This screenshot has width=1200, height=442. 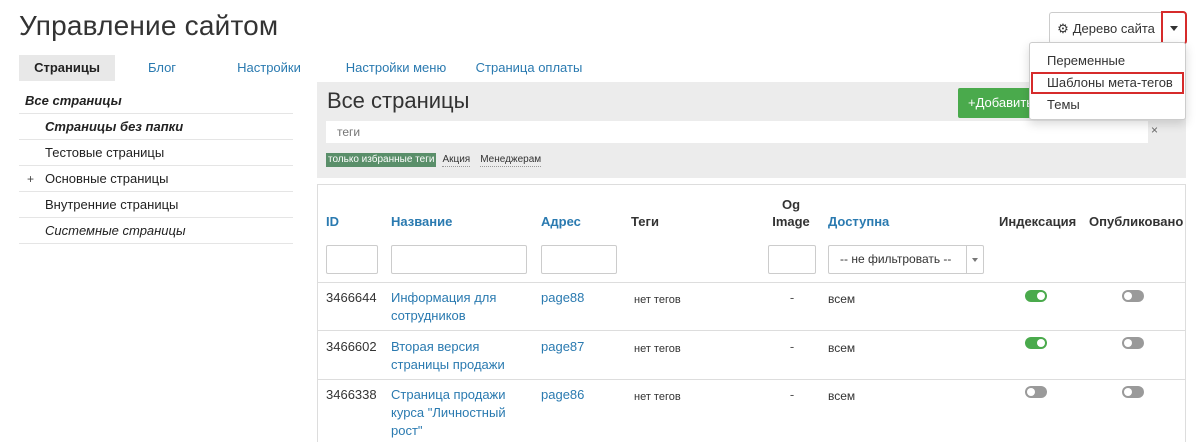 I want to click on row-address-link: page88, so click(x=562, y=298).